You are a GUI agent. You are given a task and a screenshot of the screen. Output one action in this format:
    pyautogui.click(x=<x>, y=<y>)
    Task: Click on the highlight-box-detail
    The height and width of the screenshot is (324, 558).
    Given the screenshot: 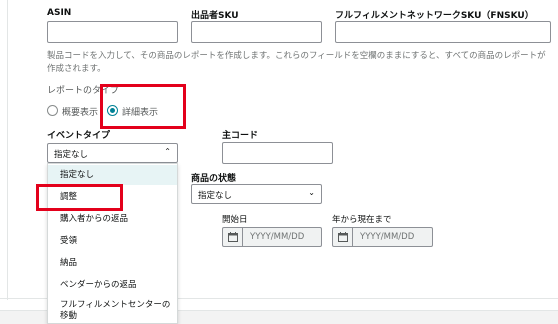 What is the action you would take?
    pyautogui.click(x=143, y=106)
    